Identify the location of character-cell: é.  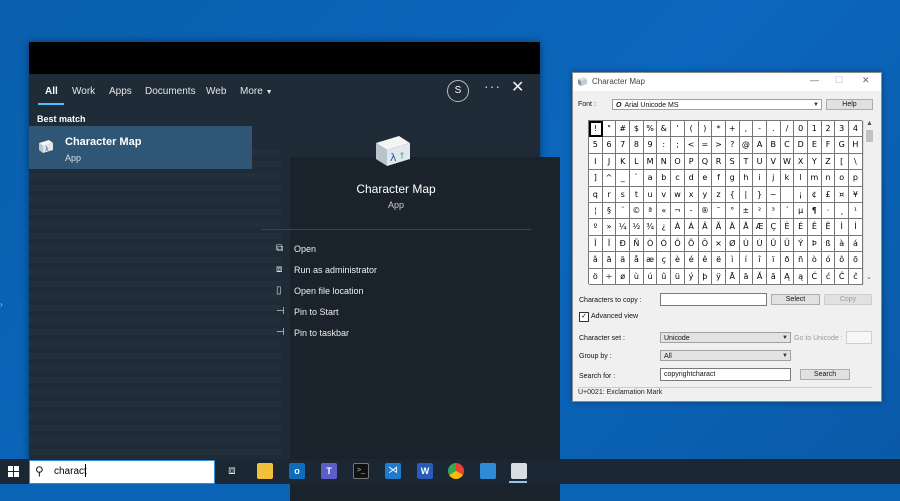
(691, 260).